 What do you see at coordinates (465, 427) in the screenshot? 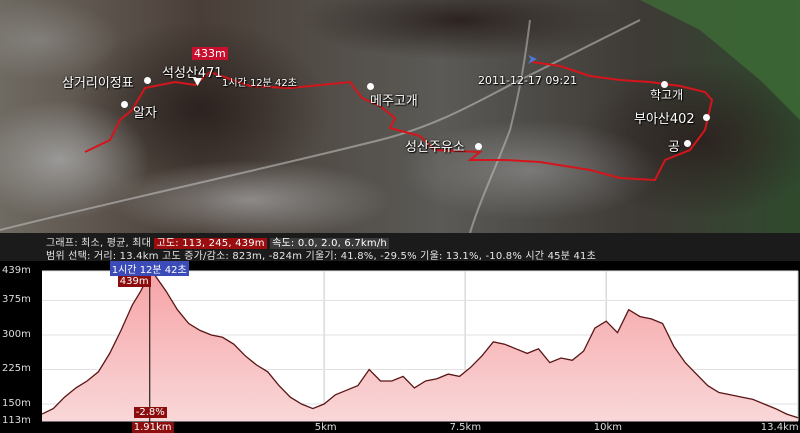
I see `x-tick-label: 7.5km` at bounding box center [465, 427].